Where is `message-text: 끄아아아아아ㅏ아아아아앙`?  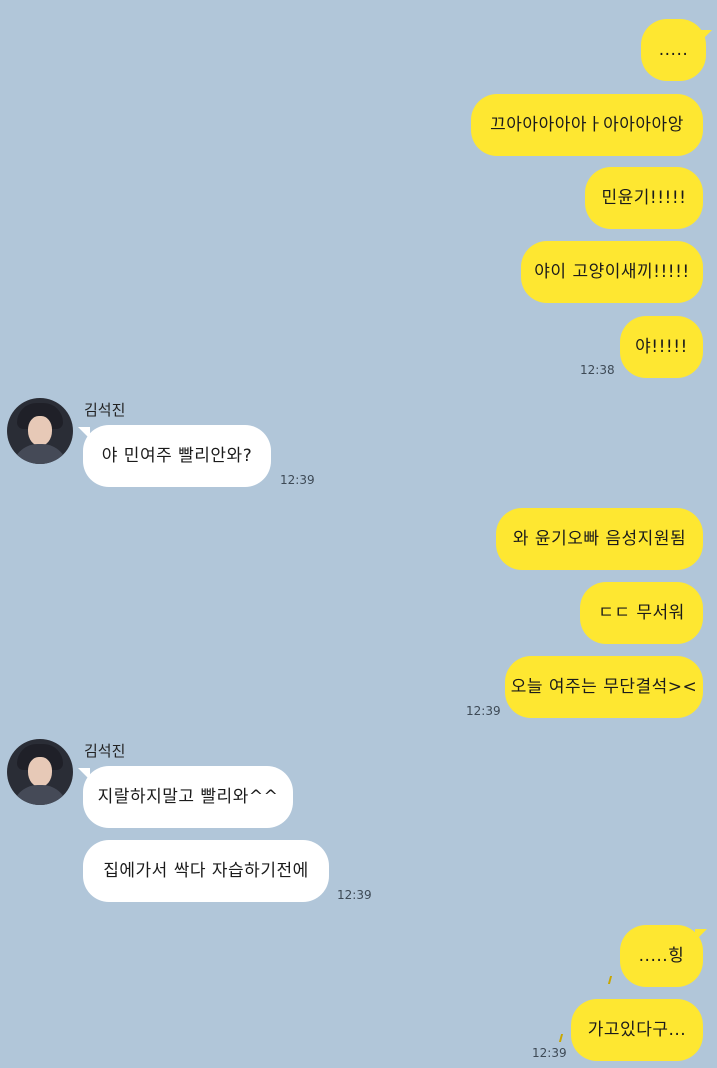
message-text: 끄아아아아아ㅏ아아아아앙 is located at coordinates (587, 124).